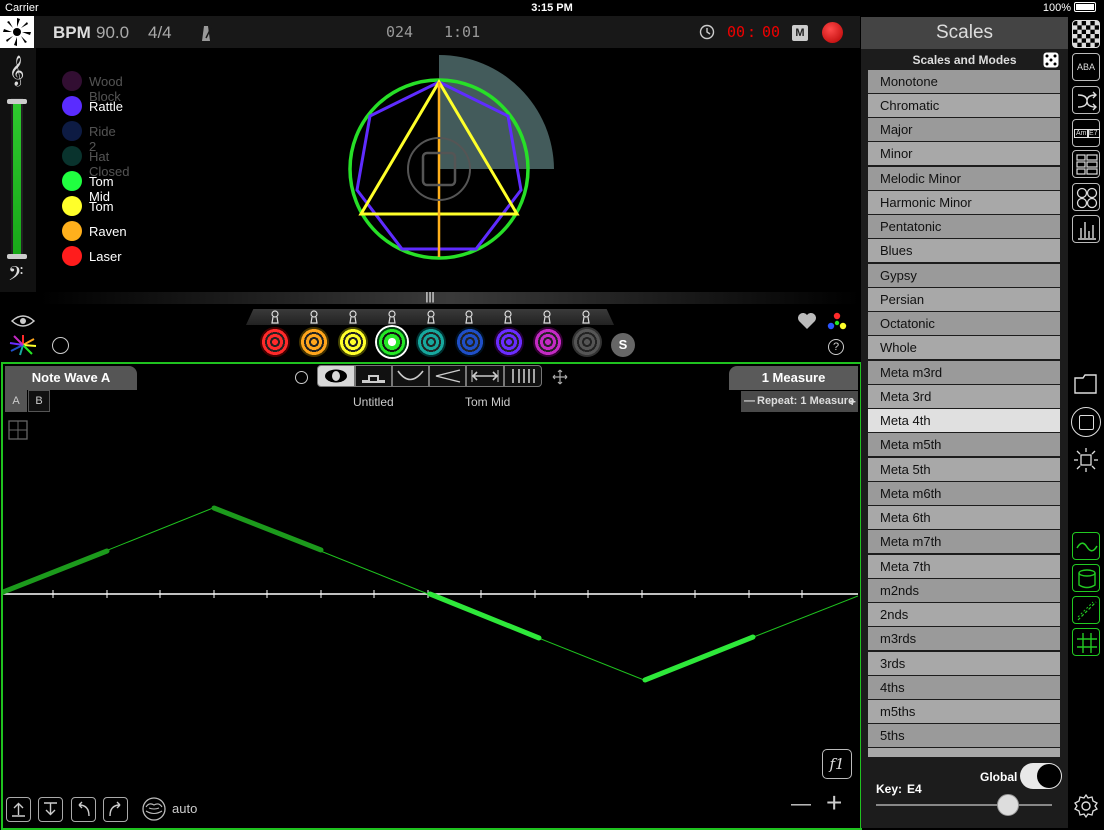  I want to click on m-button: M, so click(800, 33).